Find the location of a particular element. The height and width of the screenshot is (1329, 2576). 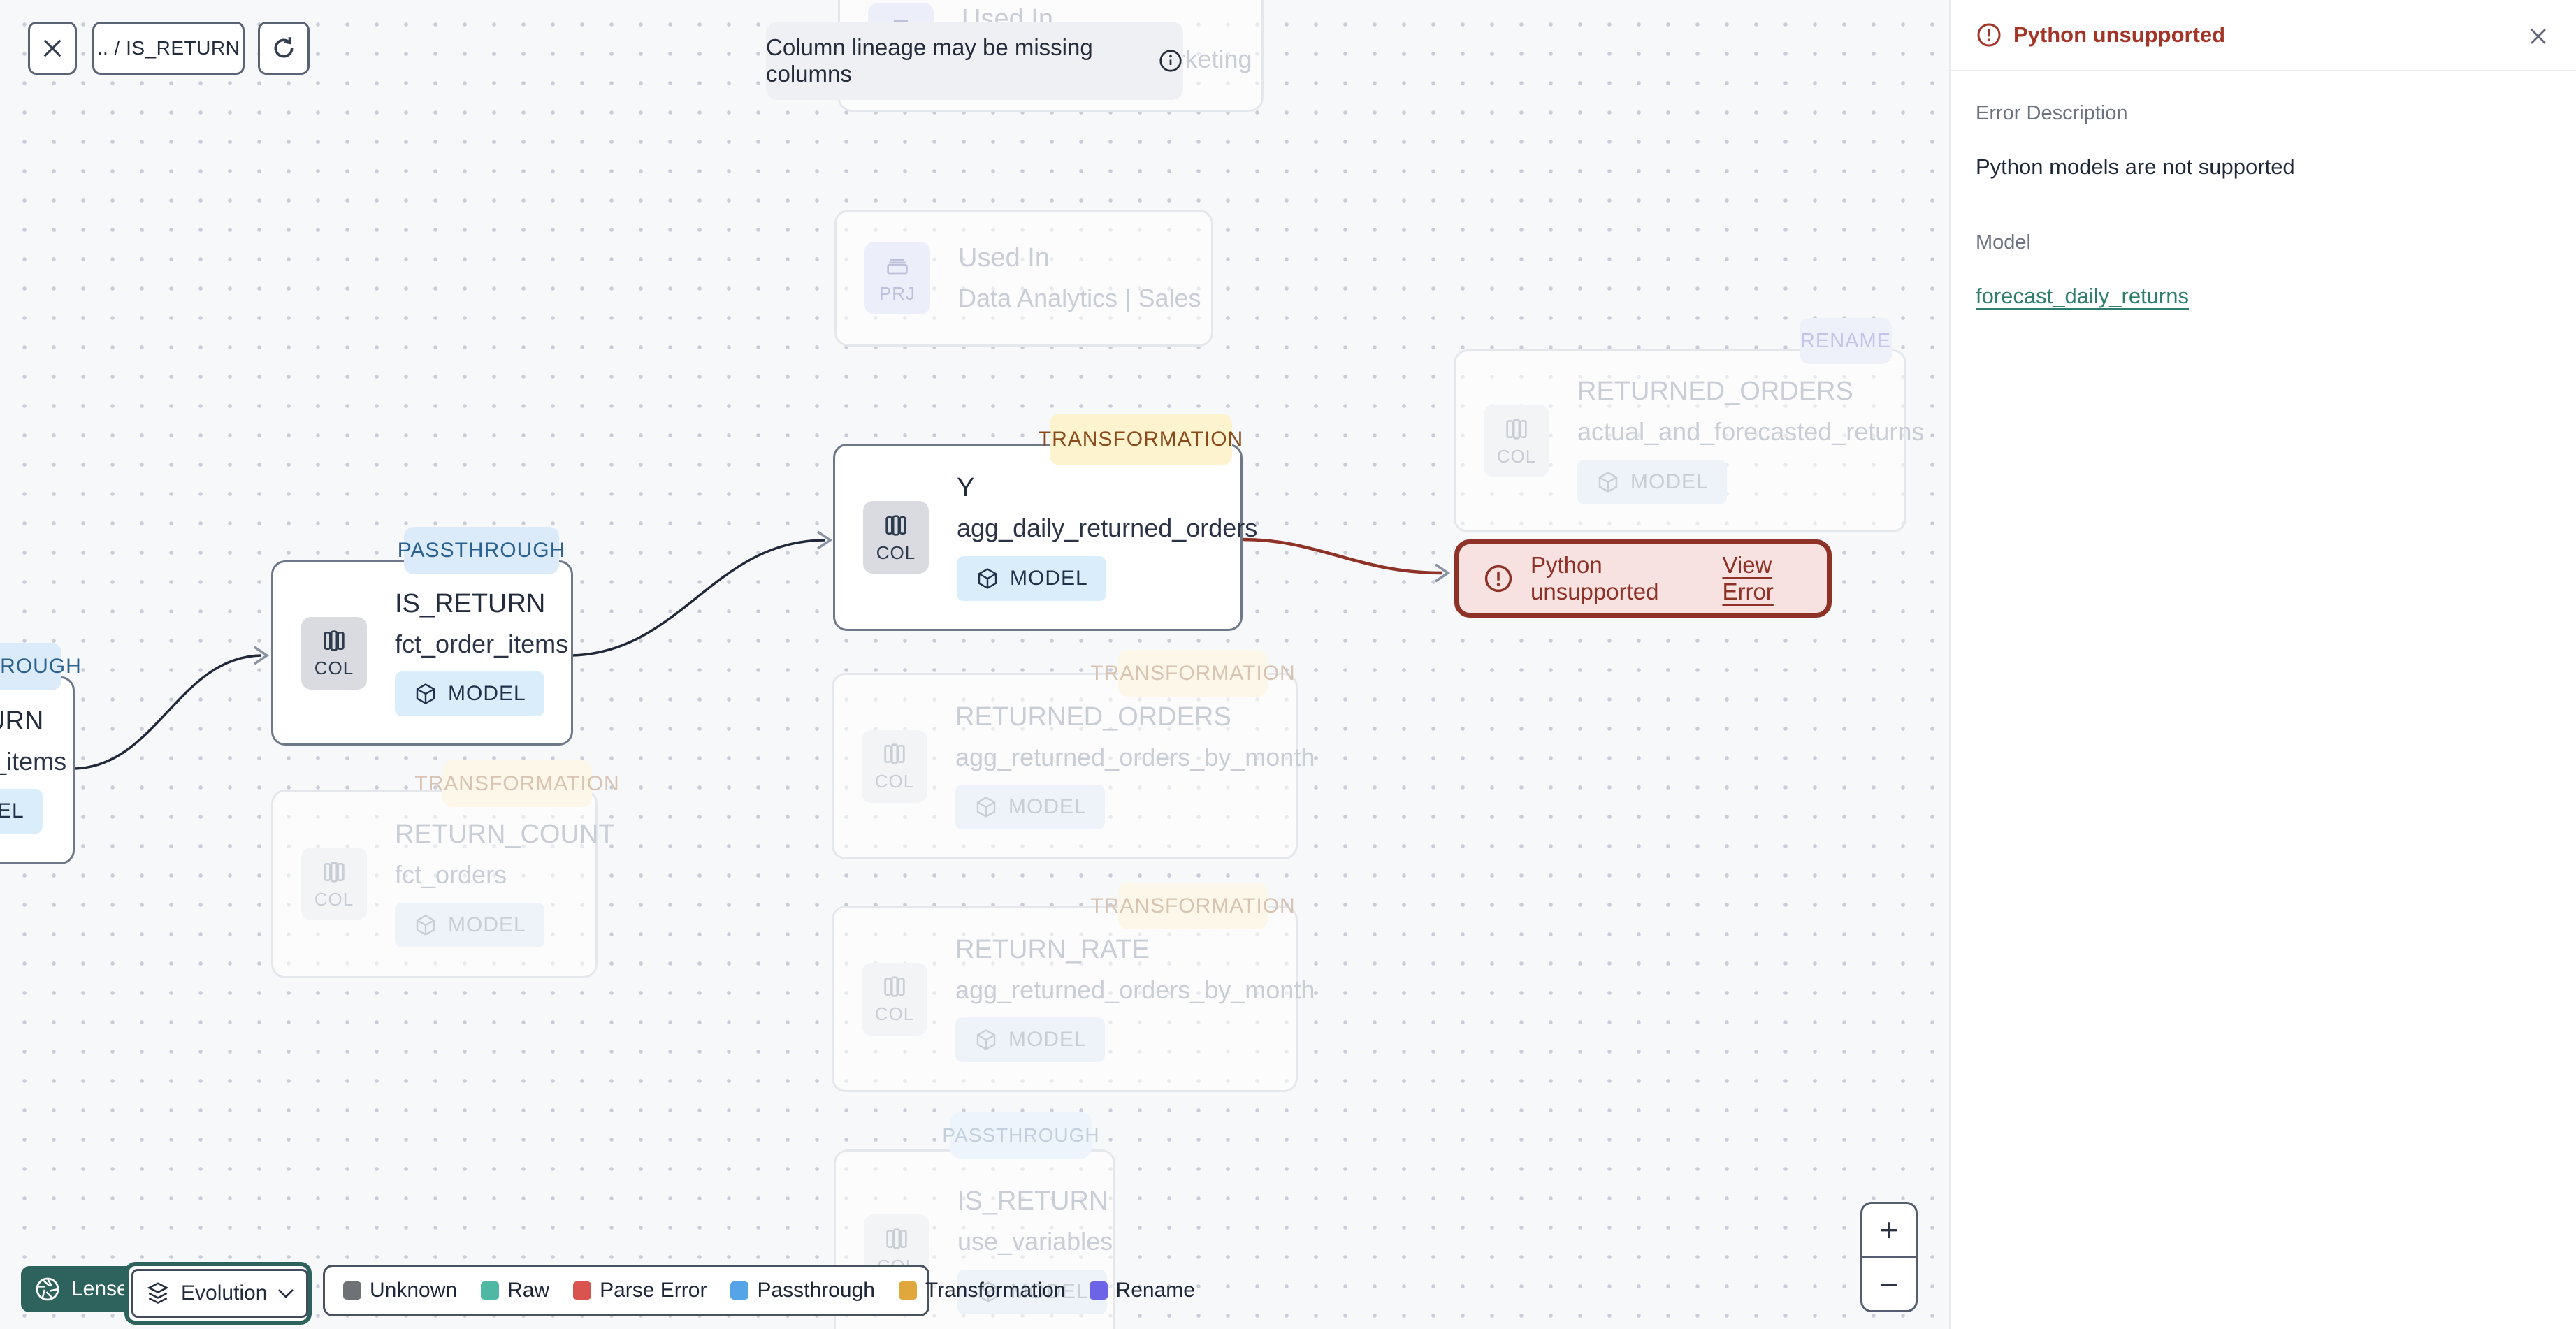

error-chip-python-unsupported: Python unsupported View Error is located at coordinates (1643, 578).